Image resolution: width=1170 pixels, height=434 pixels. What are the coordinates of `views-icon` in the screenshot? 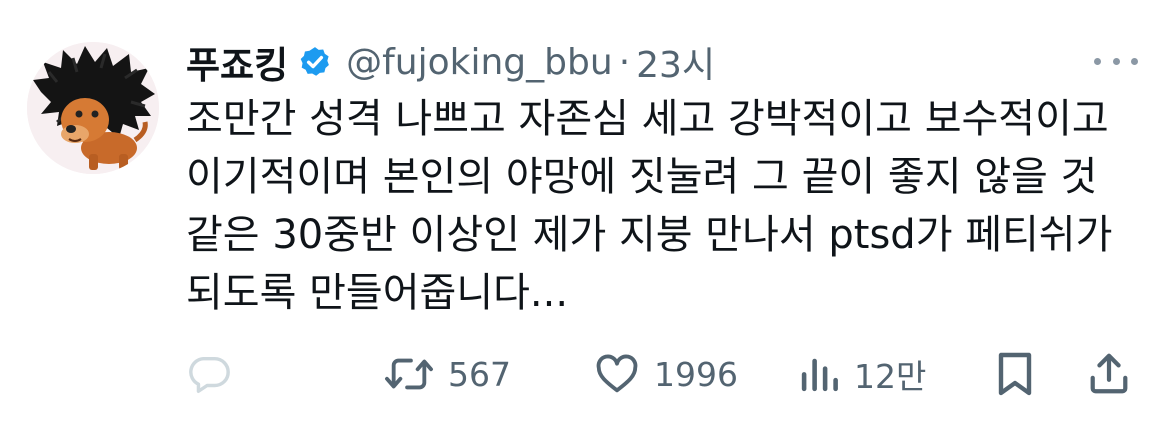 It's located at (819, 375).